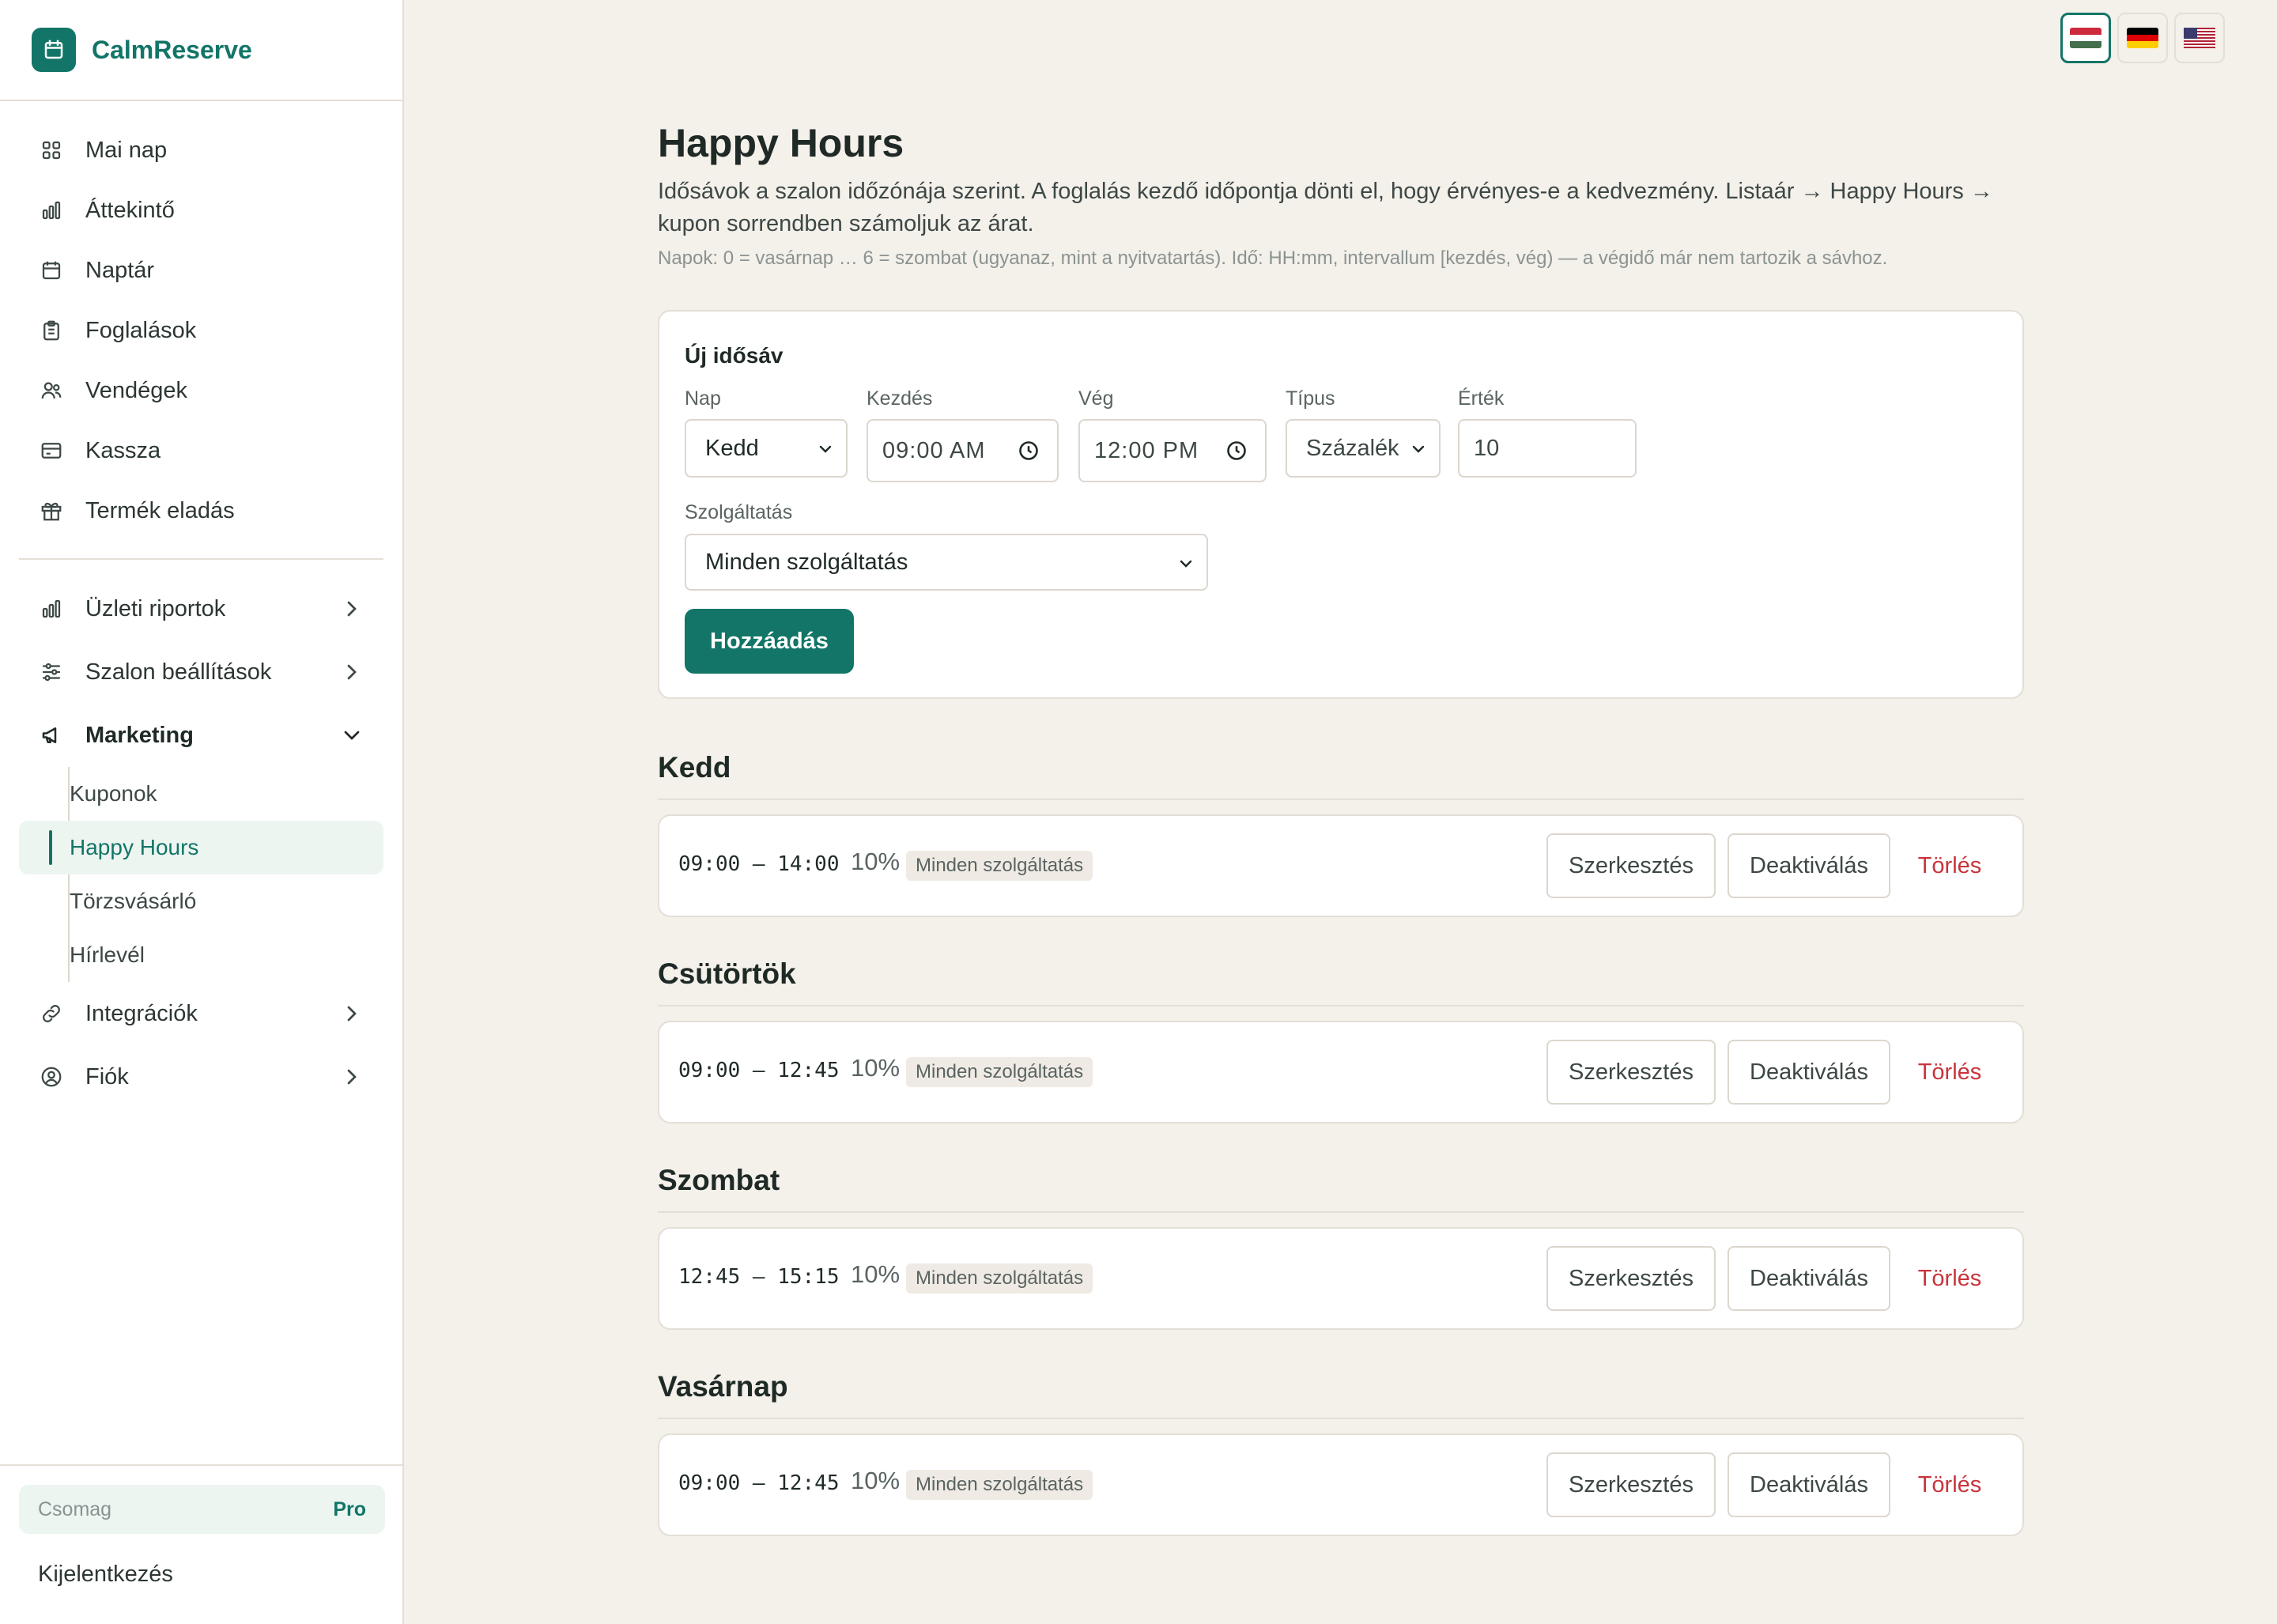  What do you see at coordinates (136, 390) in the screenshot?
I see `nav-item-label: Vendégek` at bounding box center [136, 390].